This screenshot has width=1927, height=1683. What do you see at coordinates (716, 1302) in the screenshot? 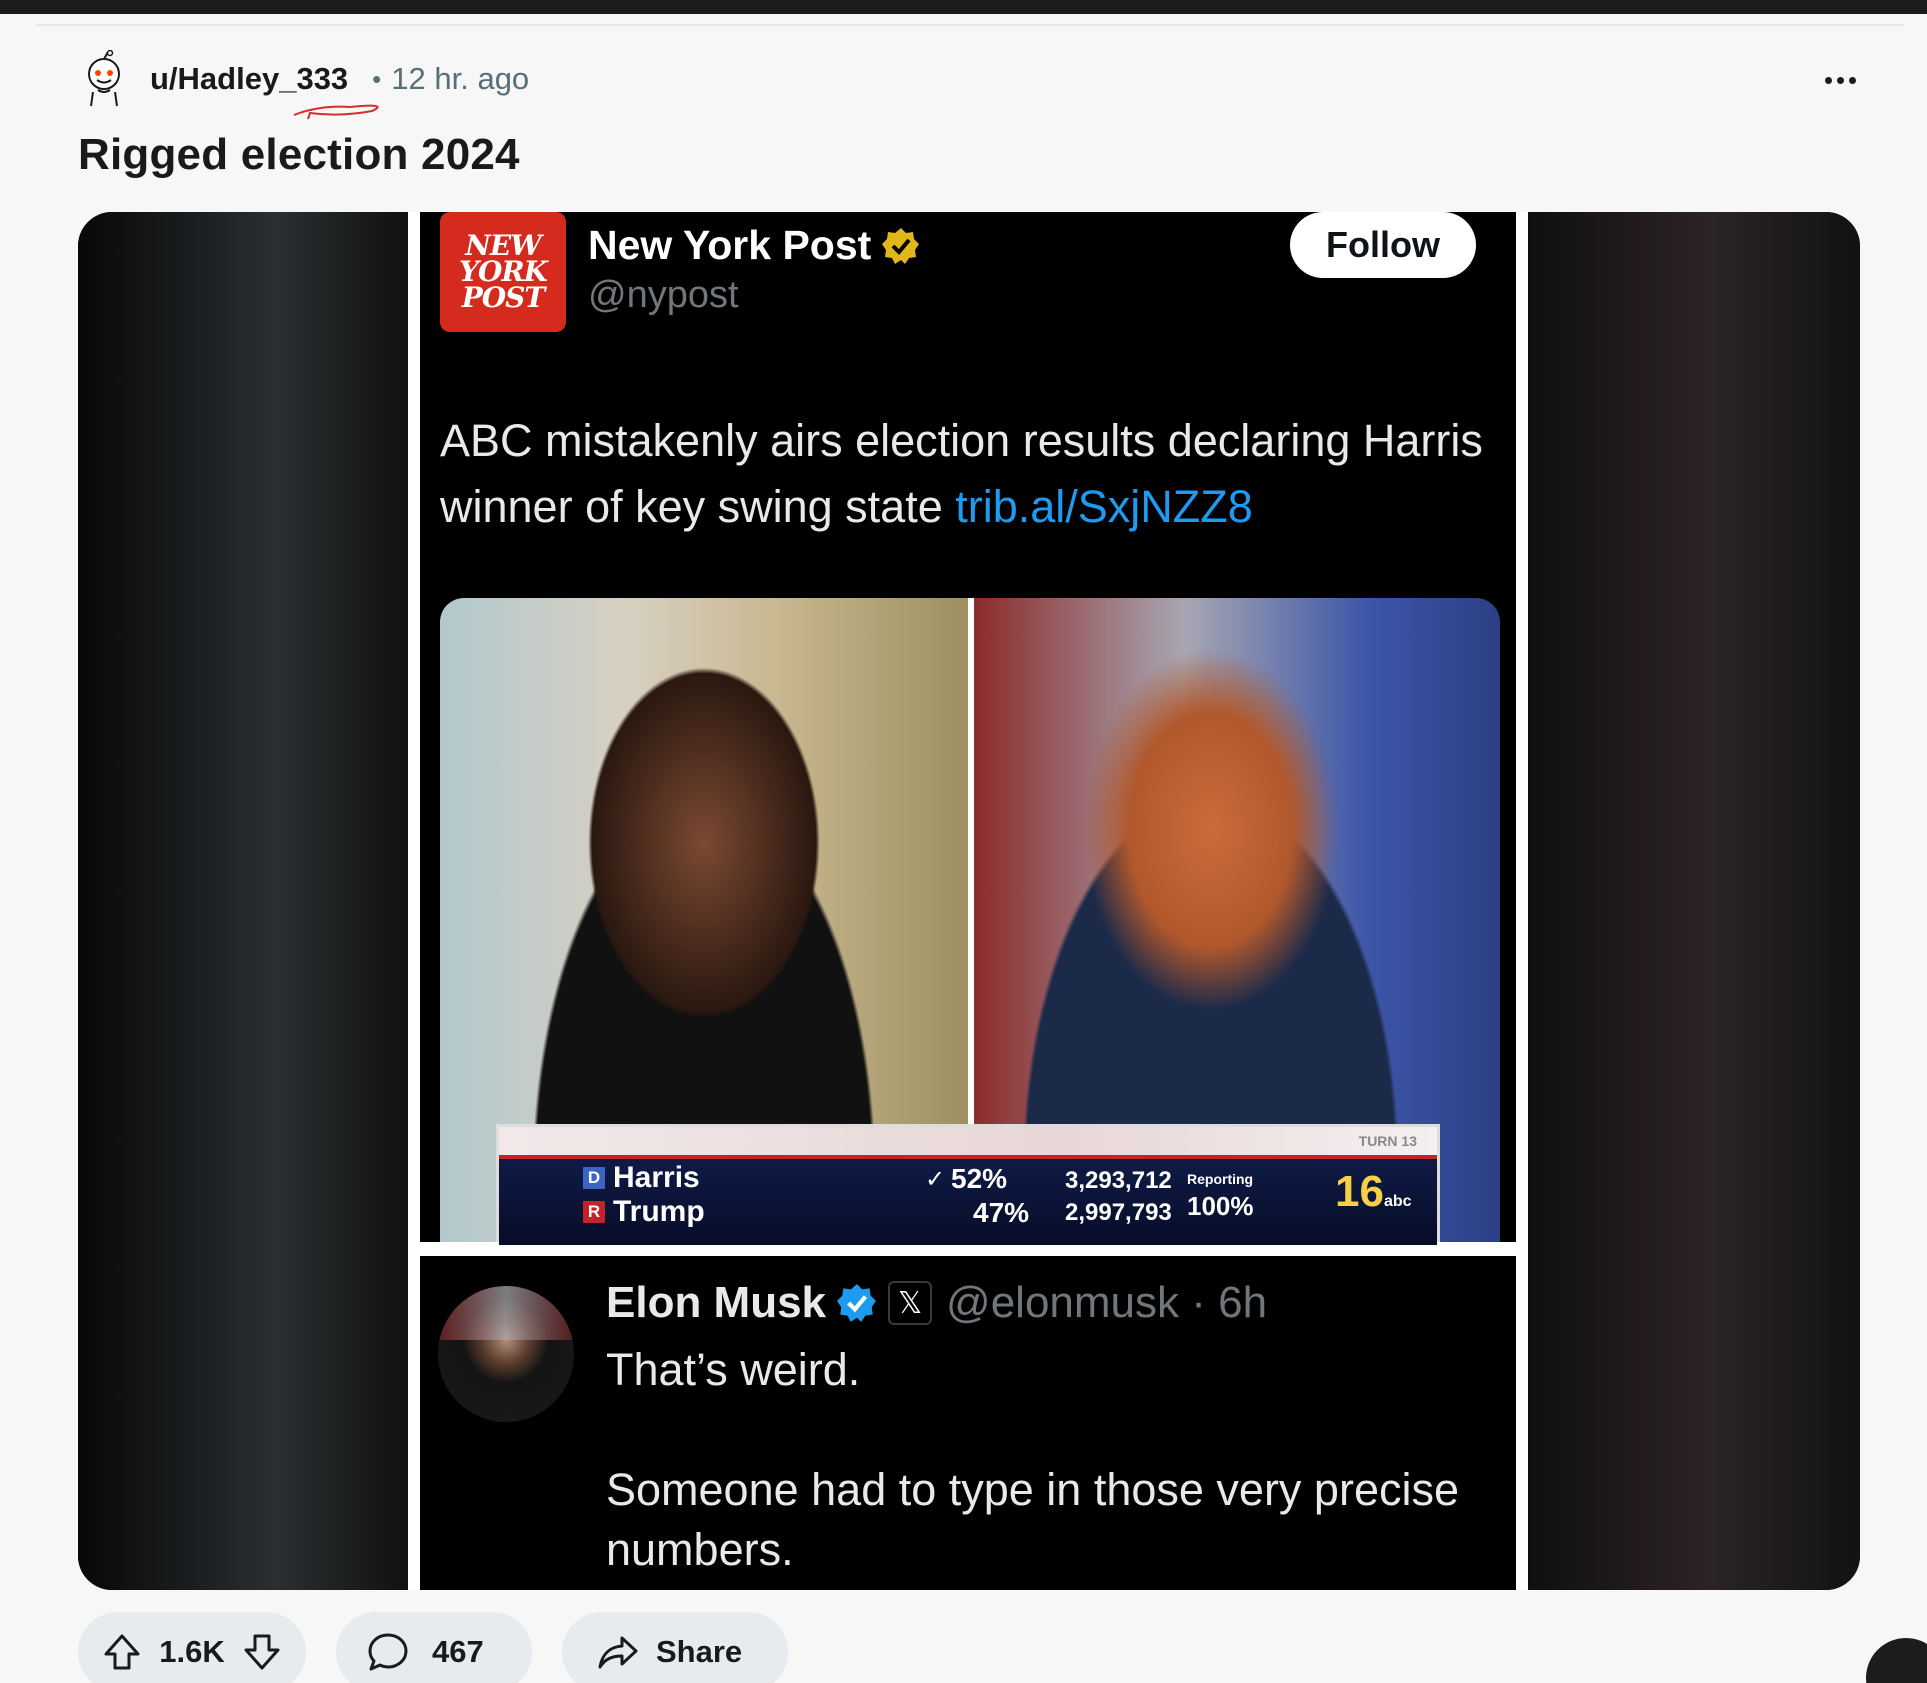
I see `reply-author-name: Elon Musk` at bounding box center [716, 1302].